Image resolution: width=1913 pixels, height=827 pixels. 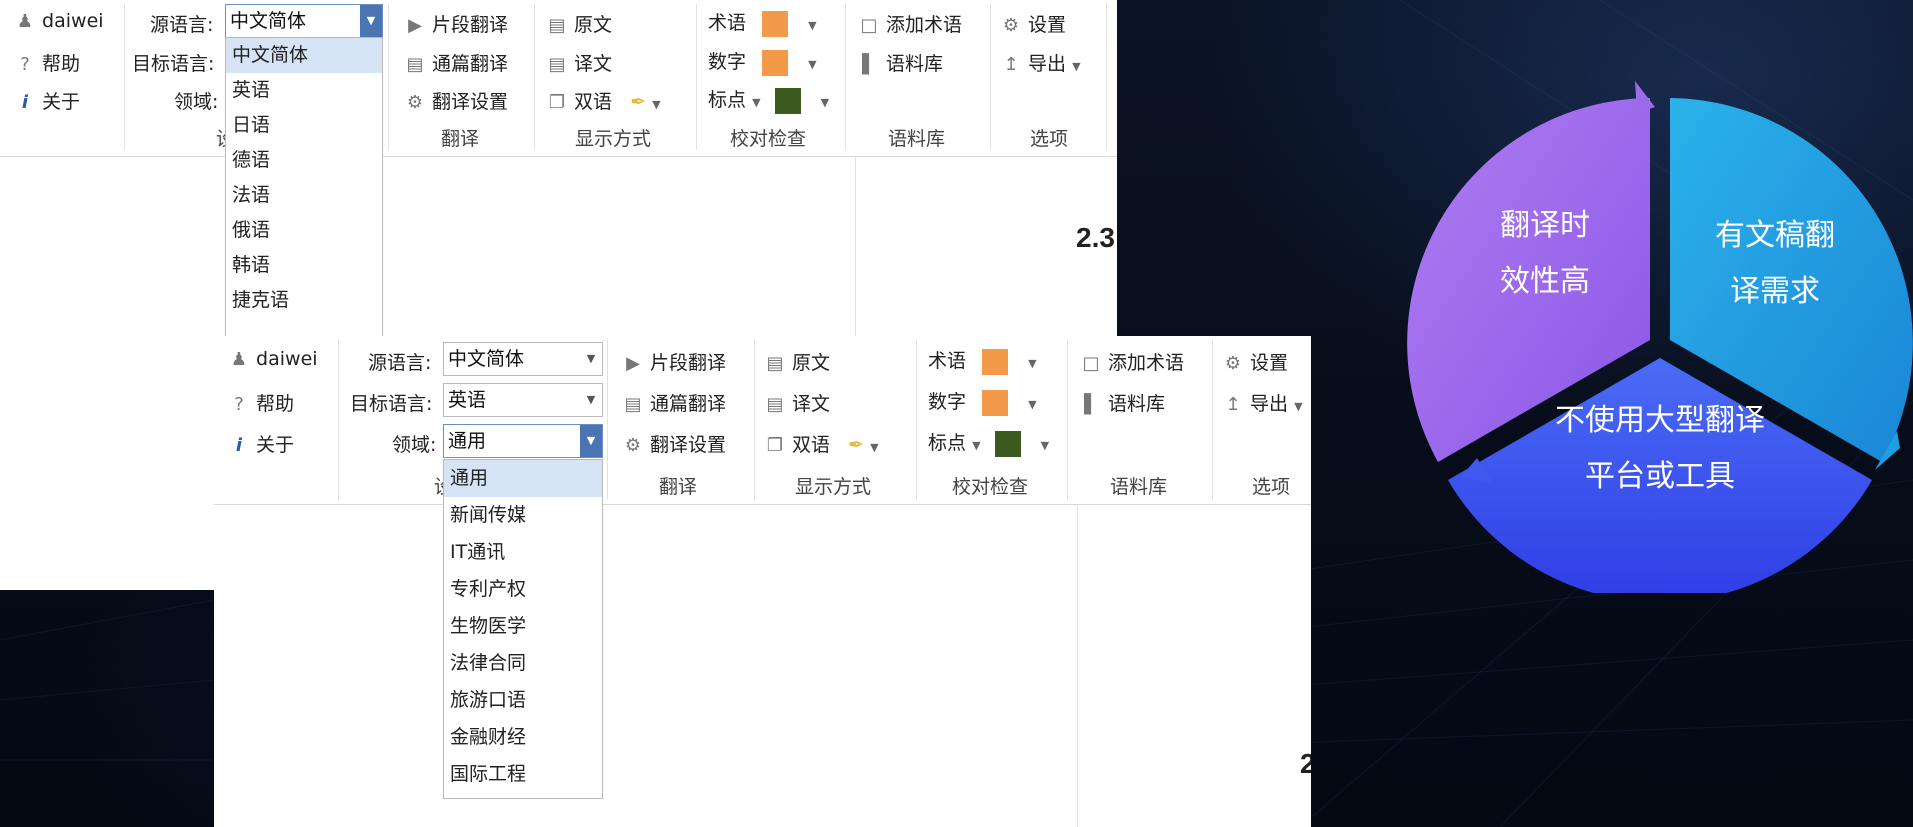 I want to click on target-language-select: 英语 ▼, so click(x=523, y=400).